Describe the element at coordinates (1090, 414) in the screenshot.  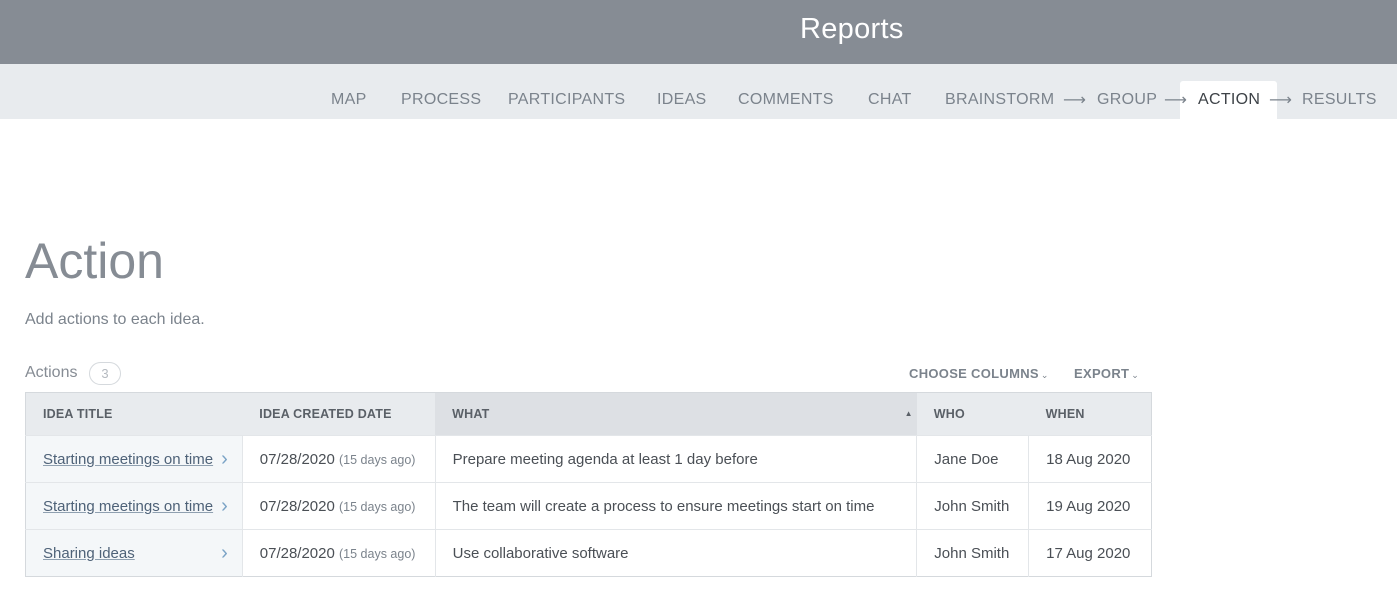
I see `column-header-when: WHEN` at that location.